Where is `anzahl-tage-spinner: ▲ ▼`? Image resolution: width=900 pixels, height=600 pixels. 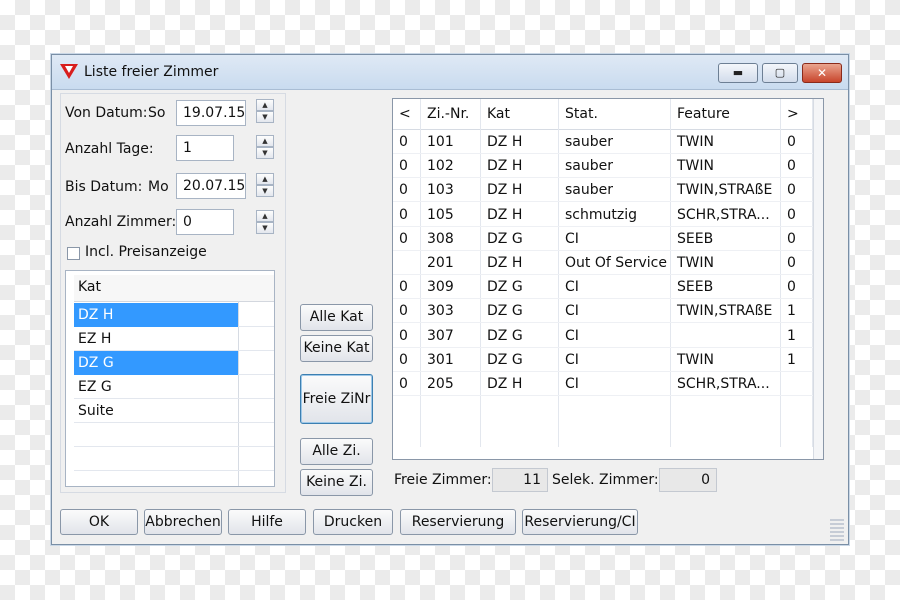
anzahl-tage-spinner: ▲ ▼ is located at coordinates (265, 147).